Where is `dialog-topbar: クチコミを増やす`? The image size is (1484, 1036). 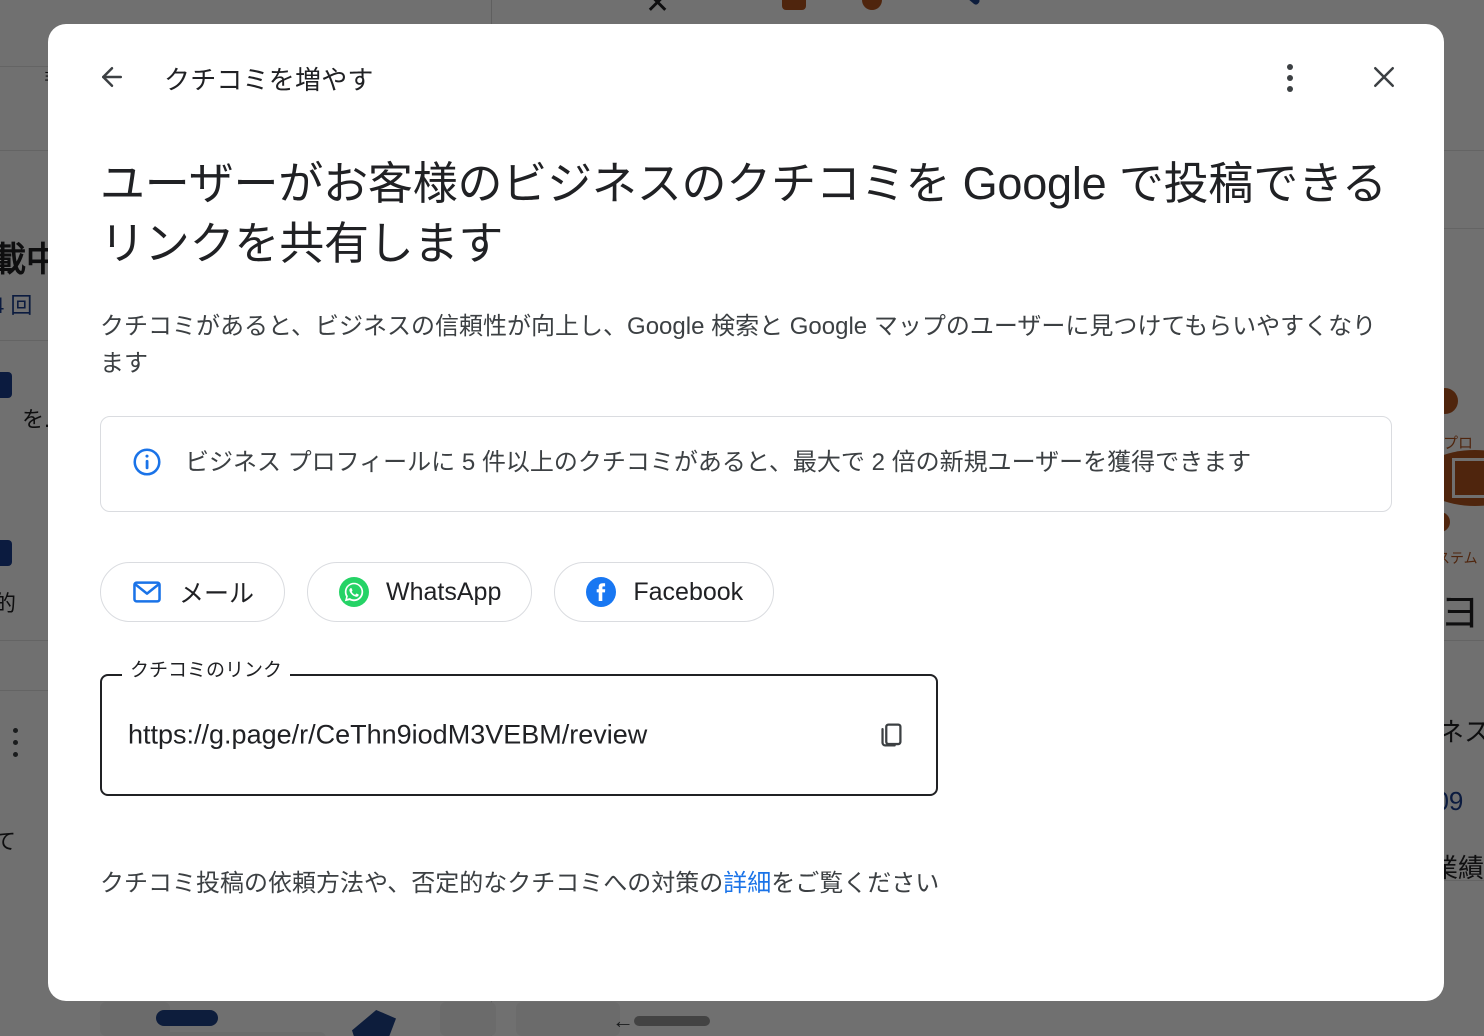
dialog-topbar: クチコミを増やす is located at coordinates (746, 78).